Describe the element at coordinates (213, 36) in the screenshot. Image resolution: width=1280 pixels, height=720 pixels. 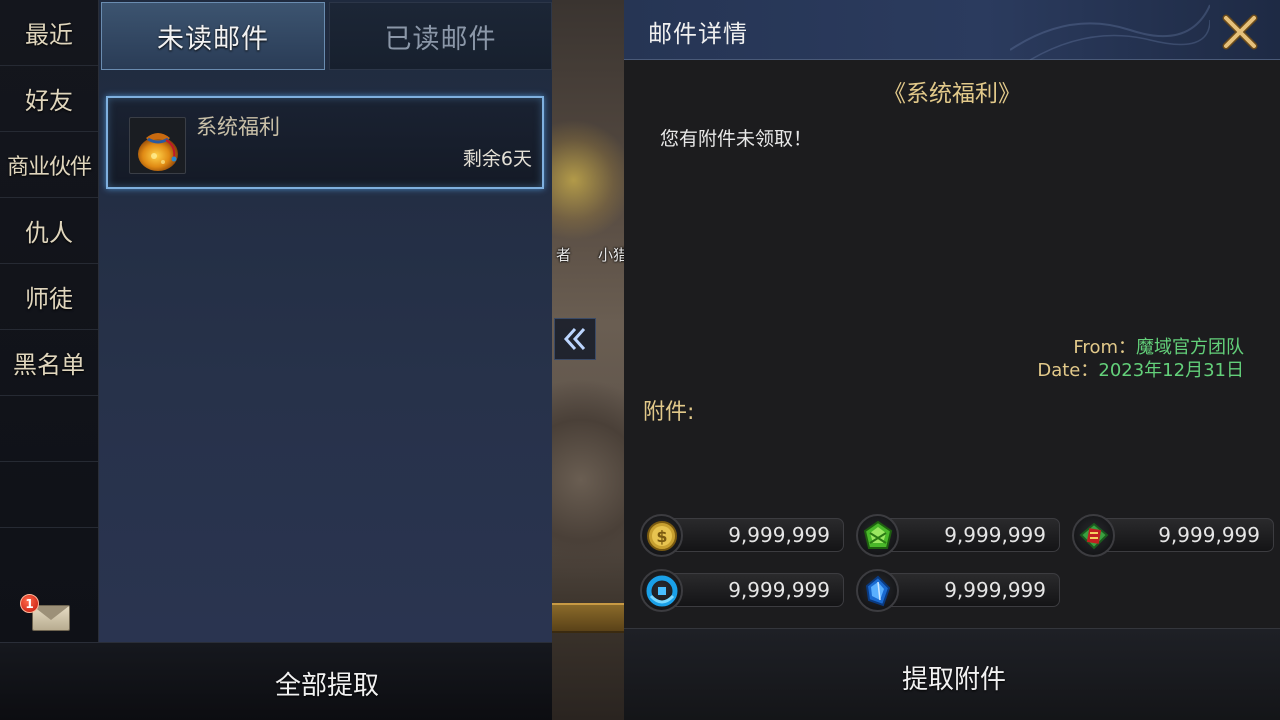
I see `tab-unread-mail: 未读邮件` at that location.